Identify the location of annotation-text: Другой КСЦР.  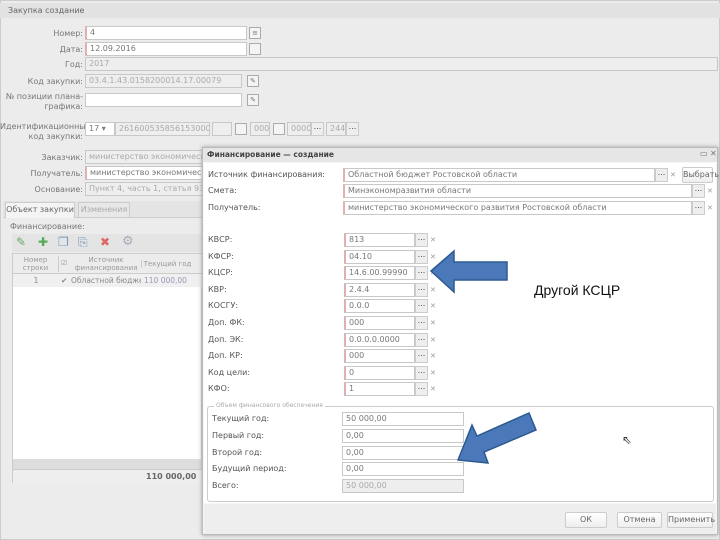
(577, 290).